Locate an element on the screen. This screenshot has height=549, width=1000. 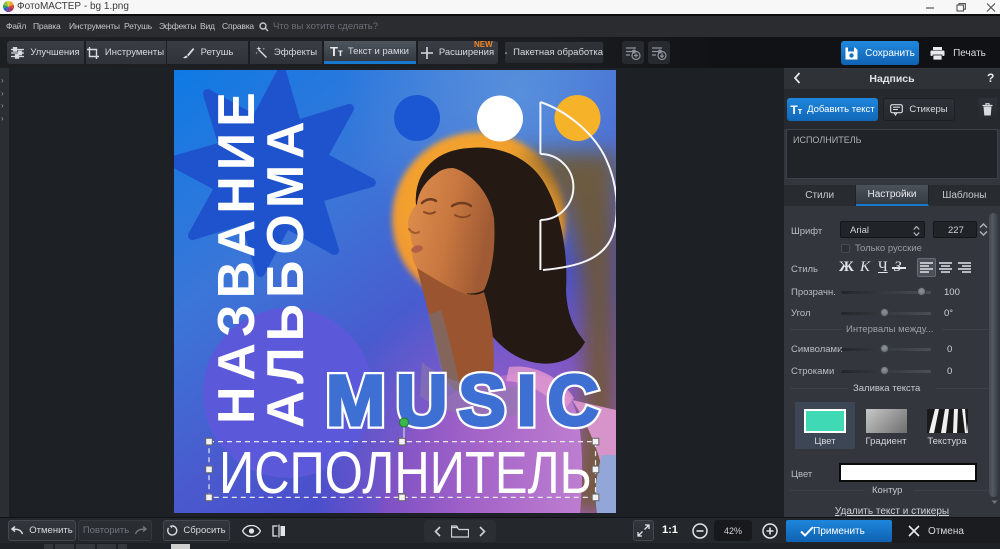
svg-text: MUSIC is located at coordinates (468, 401).